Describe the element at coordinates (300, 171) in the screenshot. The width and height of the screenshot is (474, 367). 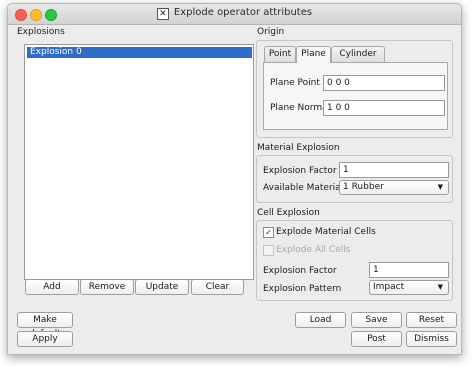
I see `material-explosion-factor-label: Explosion Factor` at that location.